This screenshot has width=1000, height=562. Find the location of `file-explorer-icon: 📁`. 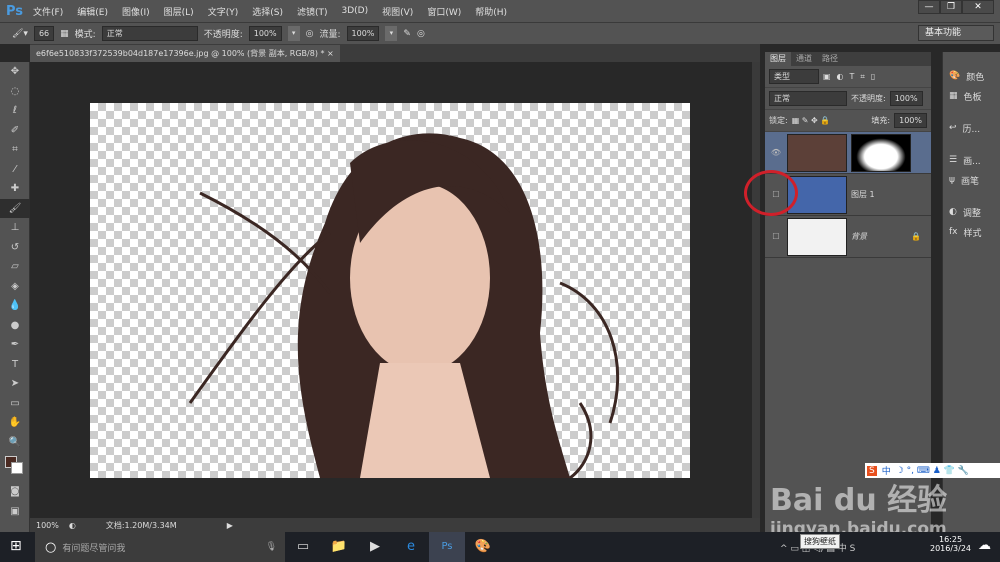

file-explorer-icon: 📁 is located at coordinates (339, 547).